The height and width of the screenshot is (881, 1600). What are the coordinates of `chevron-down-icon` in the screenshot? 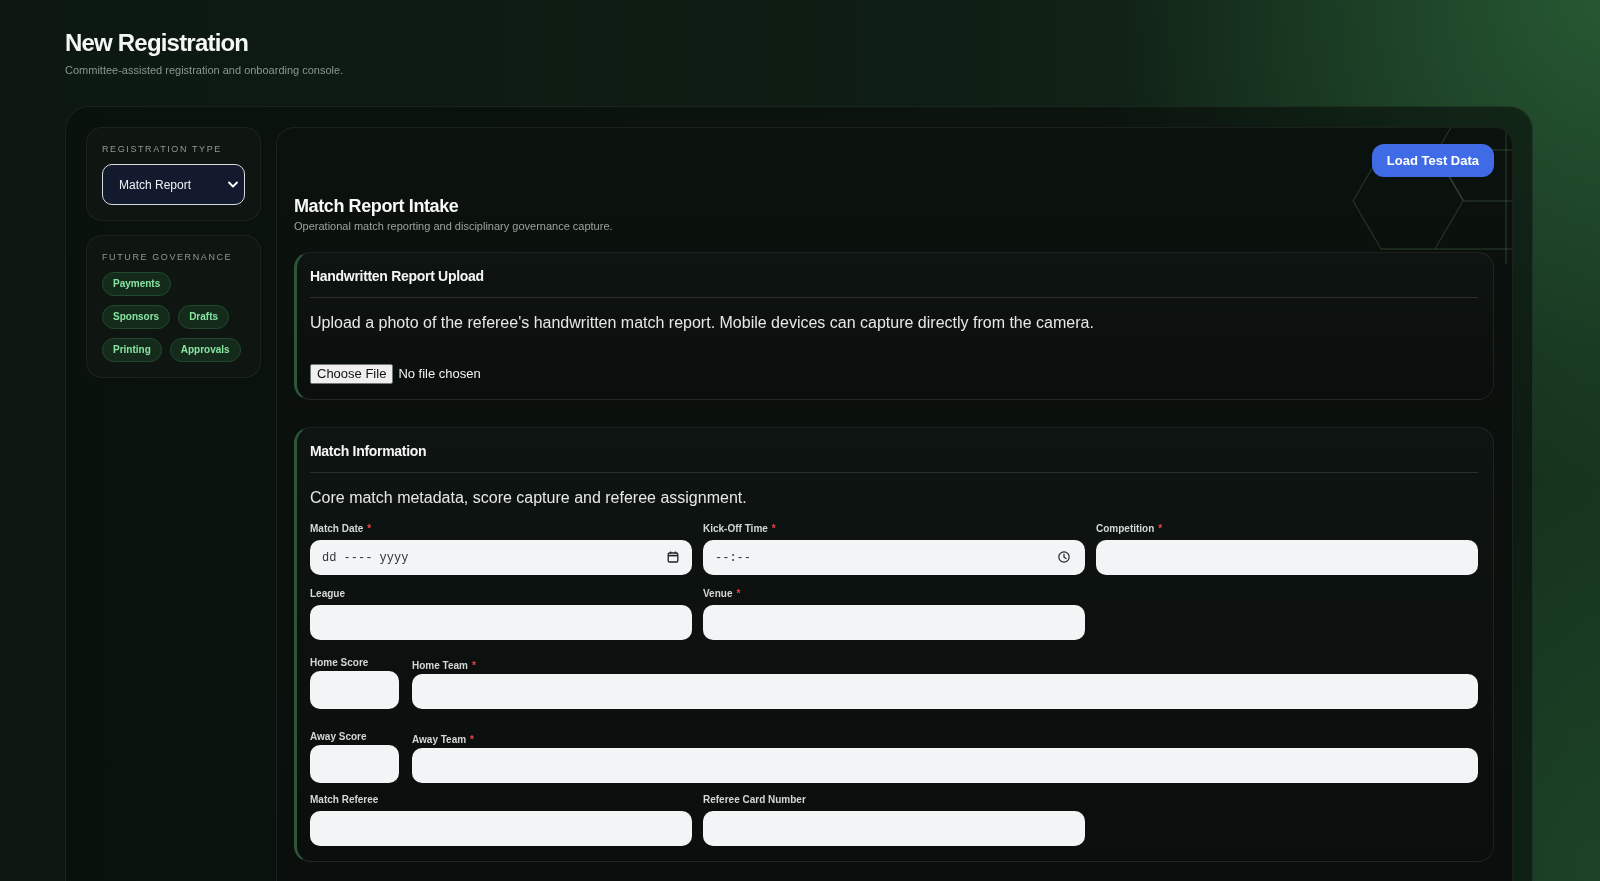 It's located at (233, 184).